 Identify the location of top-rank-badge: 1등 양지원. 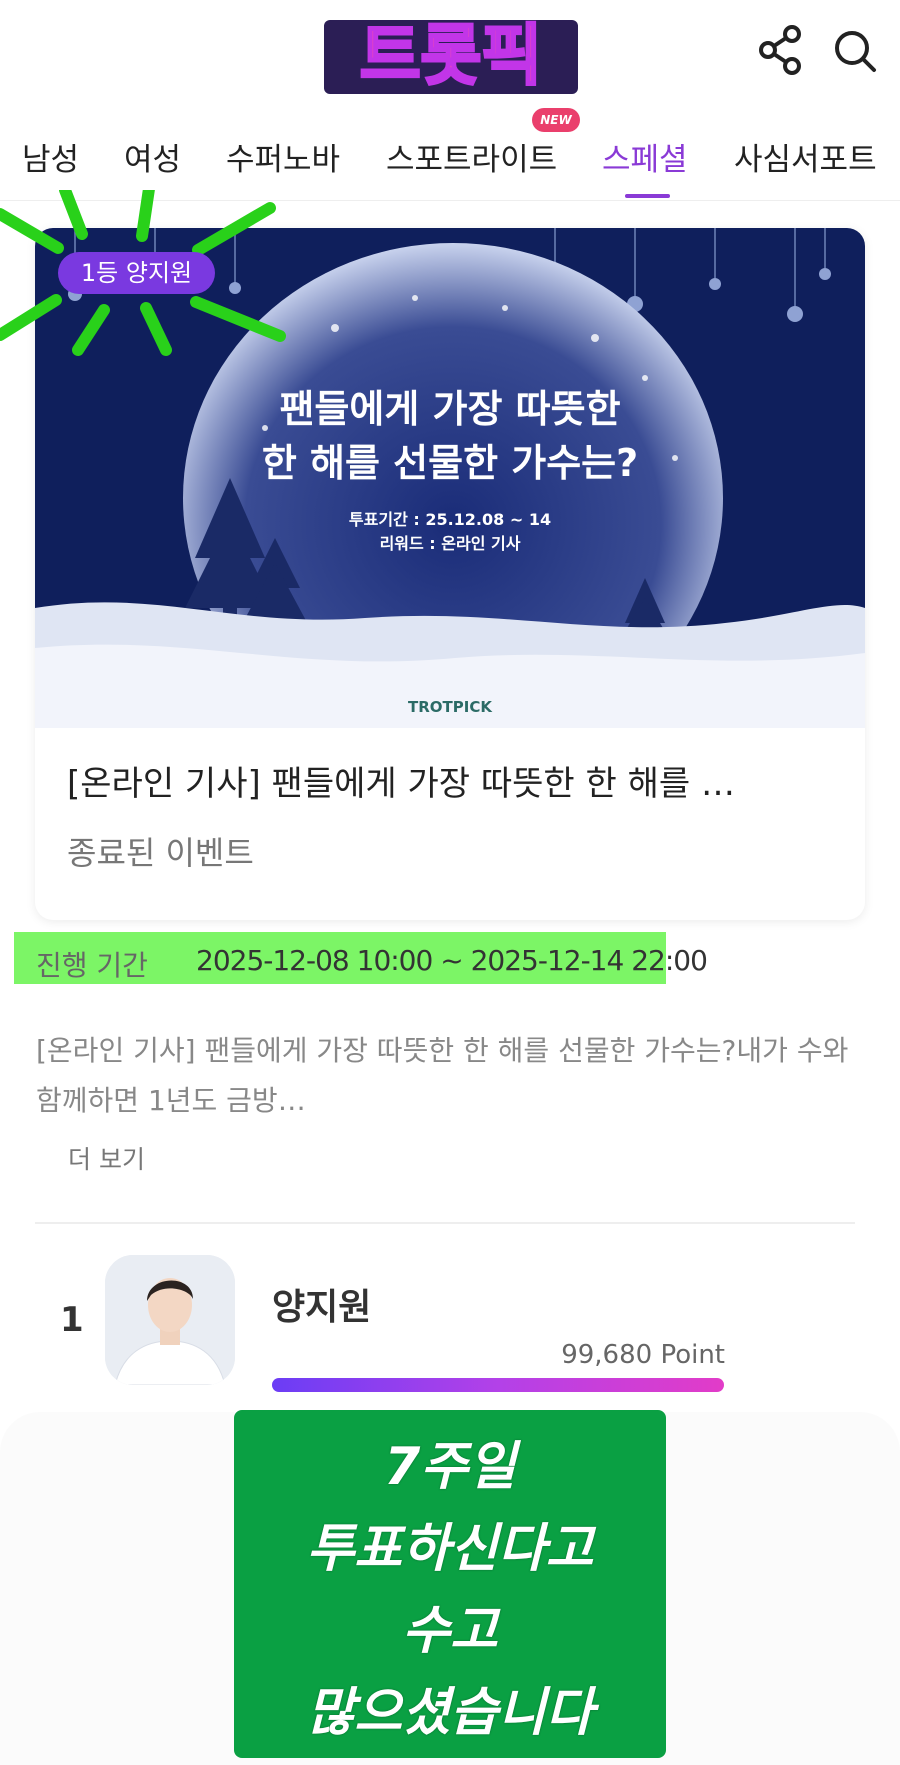
(136, 273).